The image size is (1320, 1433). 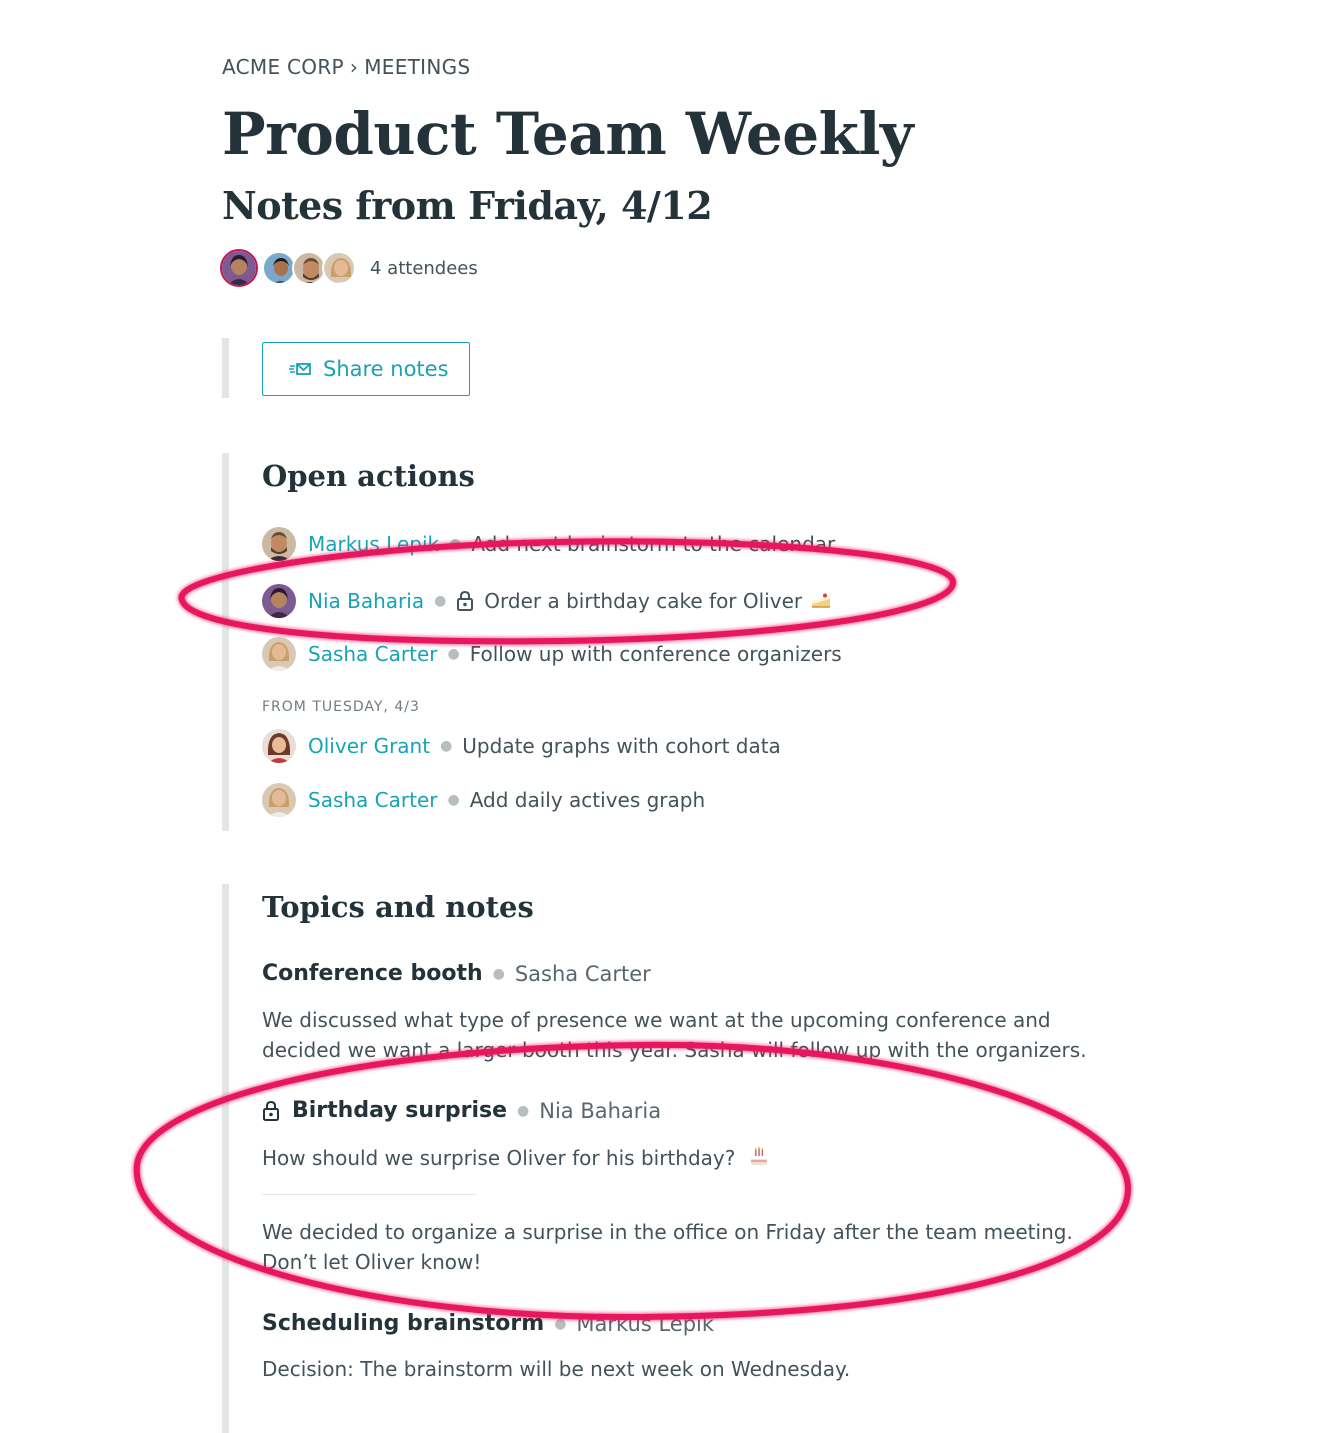 I want to click on action-text: Add daily actives graph, so click(x=587, y=800).